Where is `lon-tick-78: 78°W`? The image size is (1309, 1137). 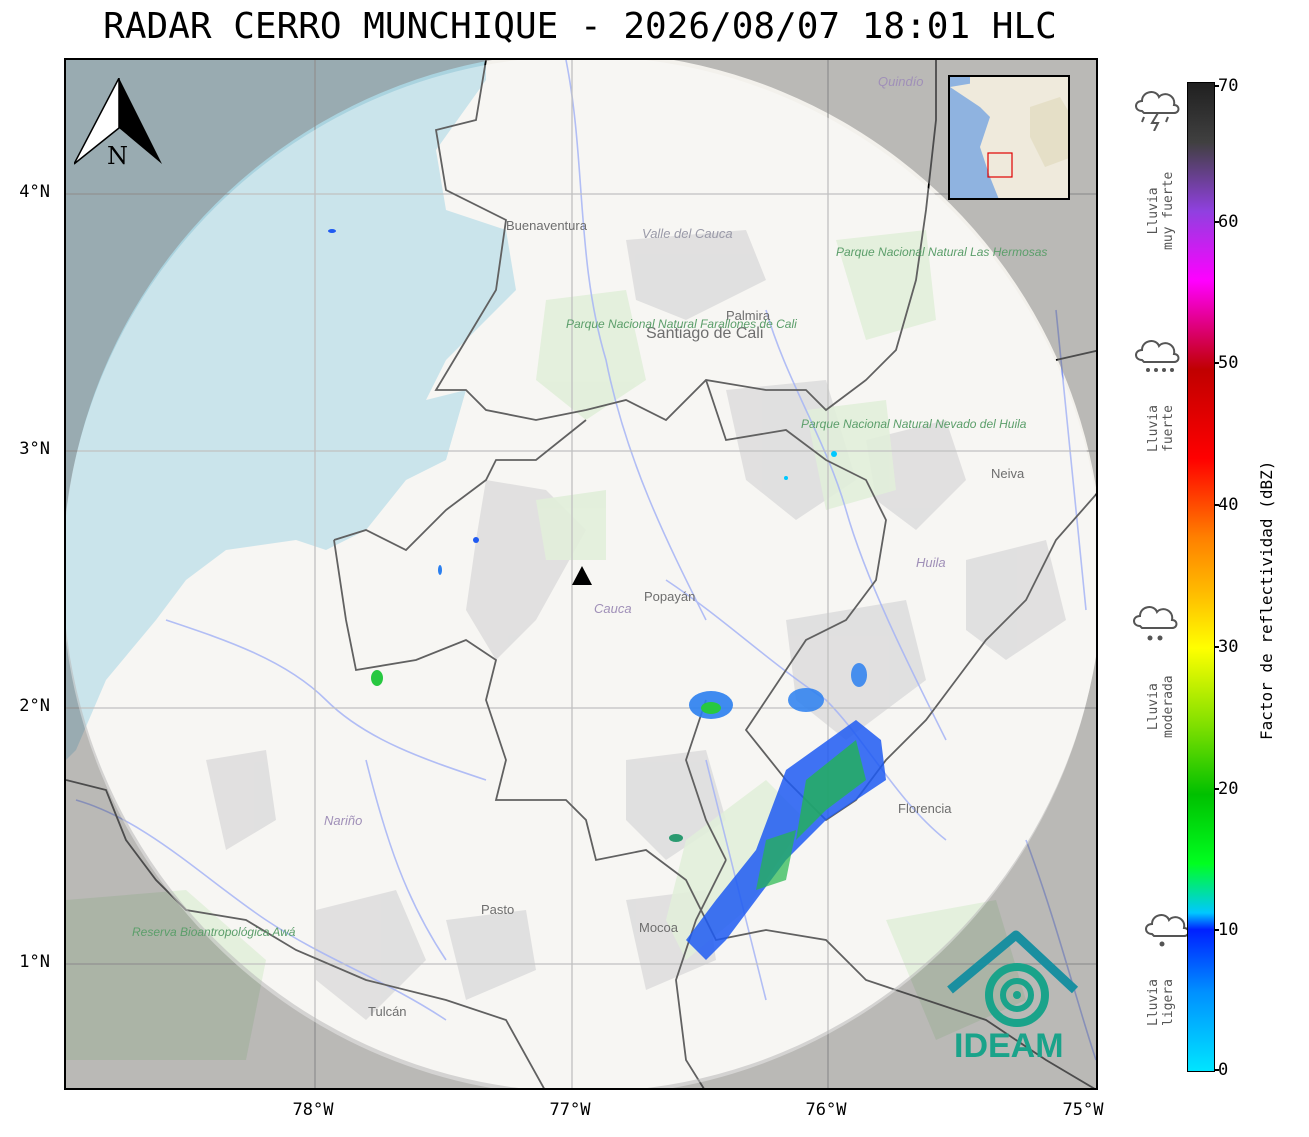
lon-tick-78: 78°W is located at coordinates (313, 1110).